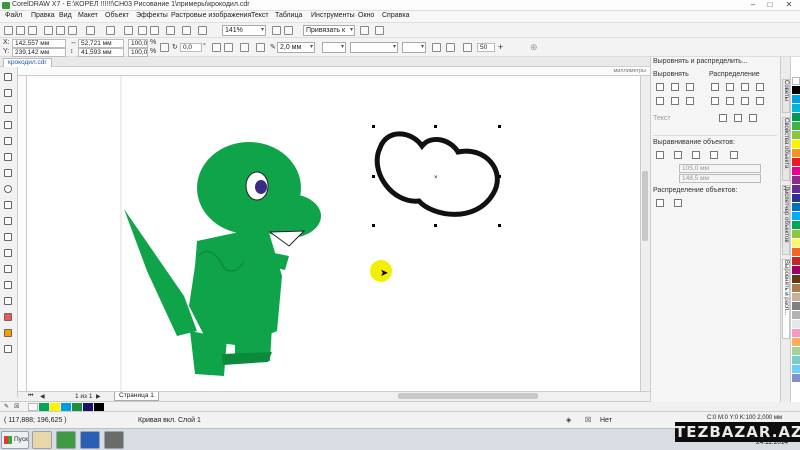 The image size is (800, 450). What do you see at coordinates (101, 43) in the screenshot?
I see `width-field: 52,721 мм` at bounding box center [101, 43].